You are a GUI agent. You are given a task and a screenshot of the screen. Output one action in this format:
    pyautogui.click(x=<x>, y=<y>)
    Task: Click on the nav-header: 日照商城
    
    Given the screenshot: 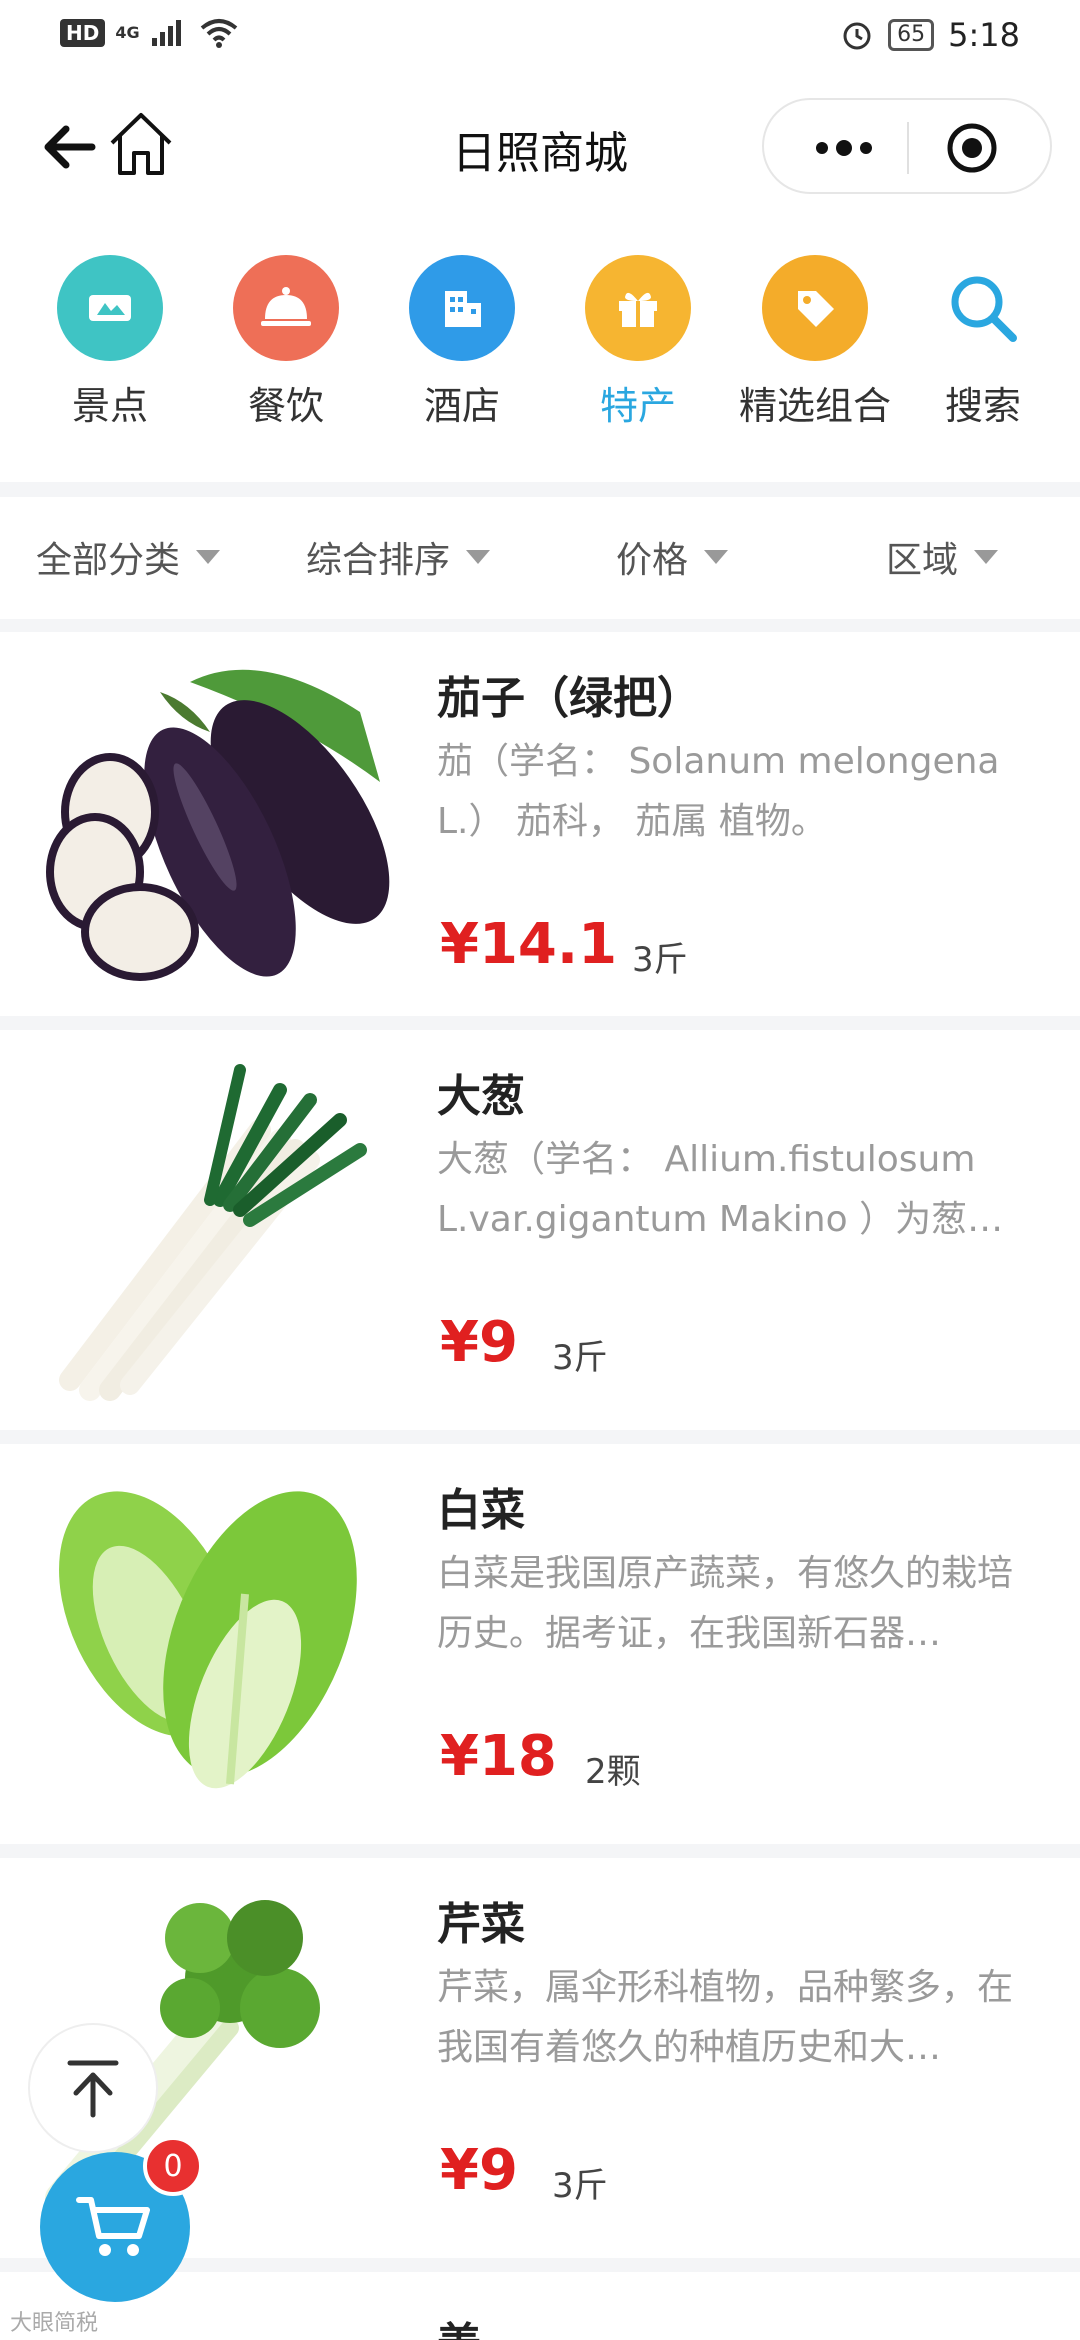 What is the action you would take?
    pyautogui.click(x=540, y=147)
    